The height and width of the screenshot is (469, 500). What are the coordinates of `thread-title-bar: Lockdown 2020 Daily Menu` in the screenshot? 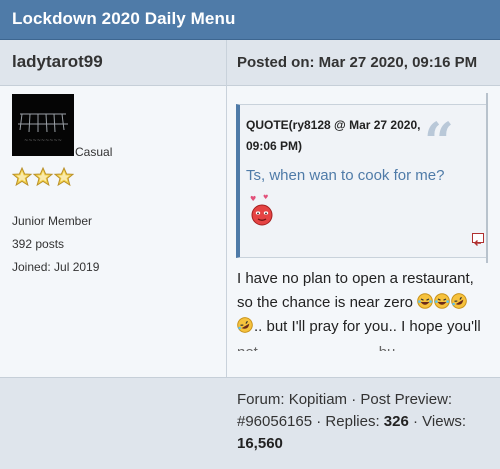 It's located at (250, 20).